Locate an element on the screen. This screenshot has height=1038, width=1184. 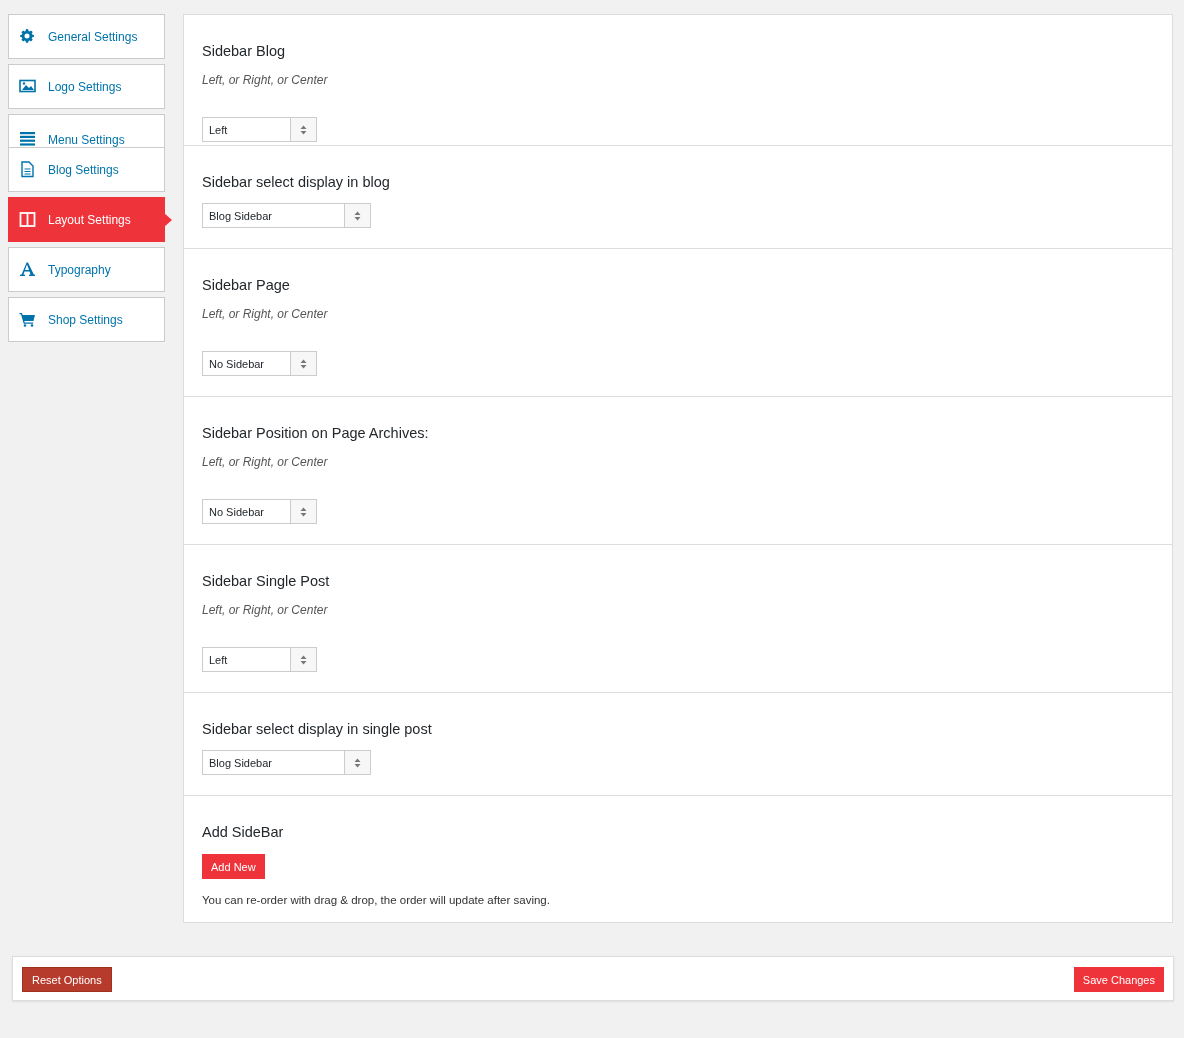
setting-title: Sidebar Page is located at coordinates (246, 285).